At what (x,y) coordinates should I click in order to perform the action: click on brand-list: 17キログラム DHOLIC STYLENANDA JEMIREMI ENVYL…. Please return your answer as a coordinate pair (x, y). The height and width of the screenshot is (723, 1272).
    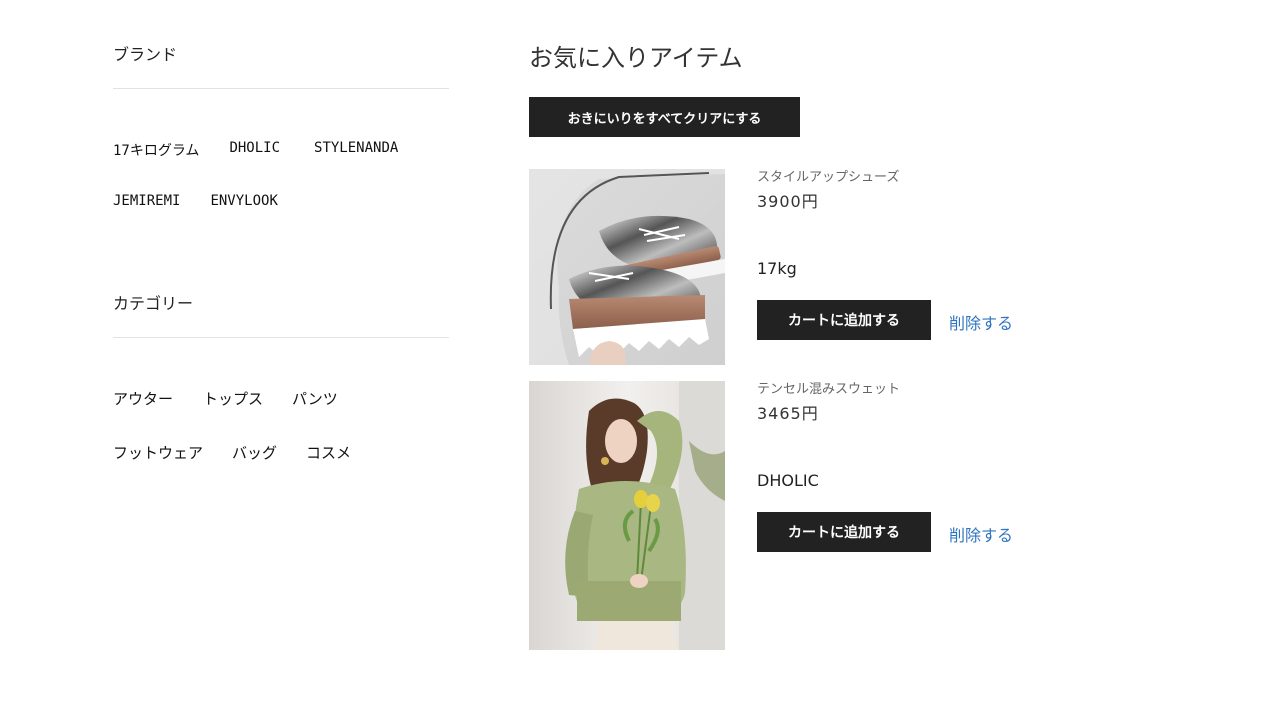
    Looking at the image, I should click on (255, 174).